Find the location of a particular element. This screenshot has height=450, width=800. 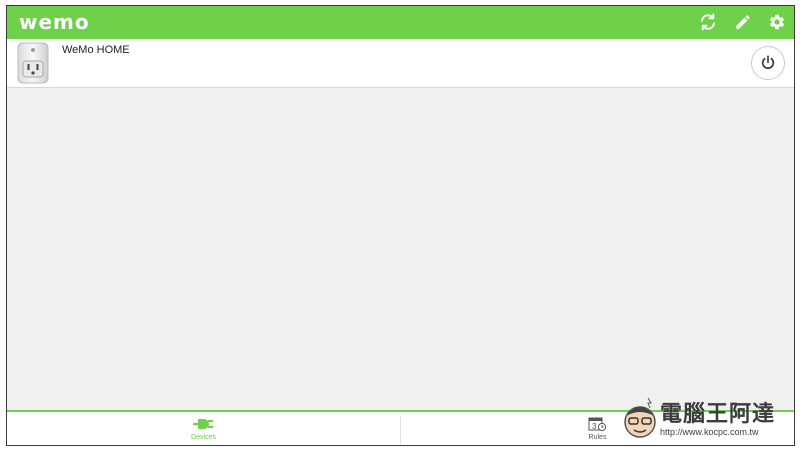

wemo-switch-plug-icon is located at coordinates (33, 63).